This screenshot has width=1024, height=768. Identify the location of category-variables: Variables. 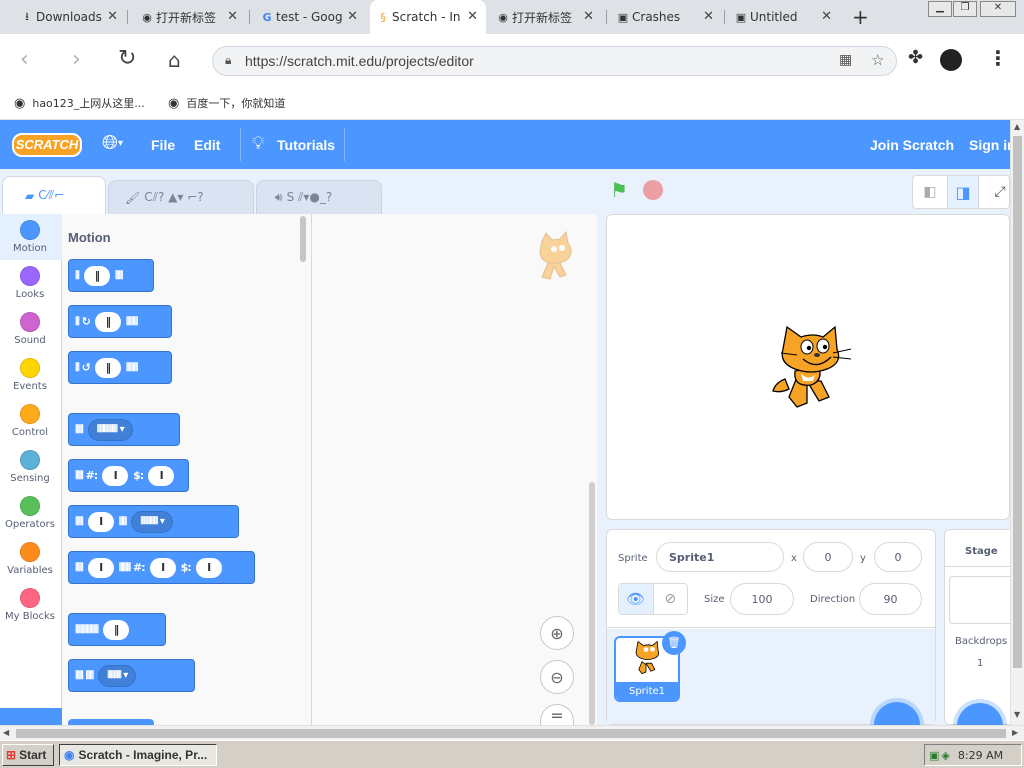
(30, 559).